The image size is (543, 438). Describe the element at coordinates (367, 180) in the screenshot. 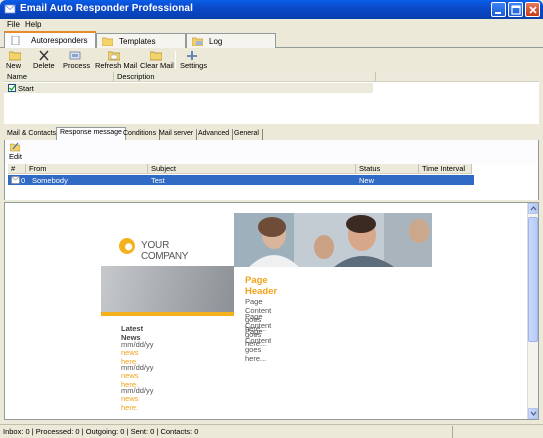

I see `message-status: New` at that location.